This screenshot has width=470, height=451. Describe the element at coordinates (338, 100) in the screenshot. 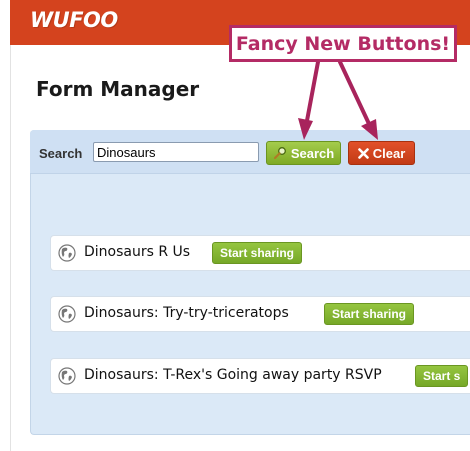

I see `annotation-arrows` at that location.